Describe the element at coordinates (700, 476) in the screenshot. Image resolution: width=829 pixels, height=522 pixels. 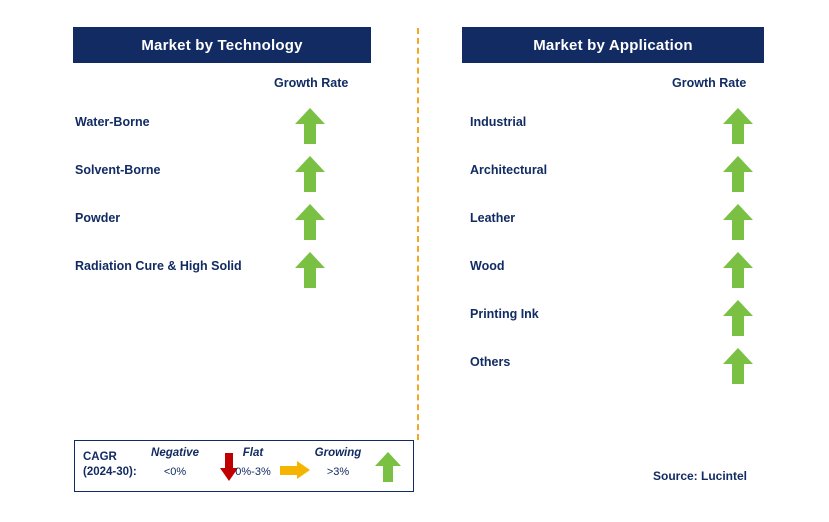
I see `source-attribution: Source: Lucintel` at that location.